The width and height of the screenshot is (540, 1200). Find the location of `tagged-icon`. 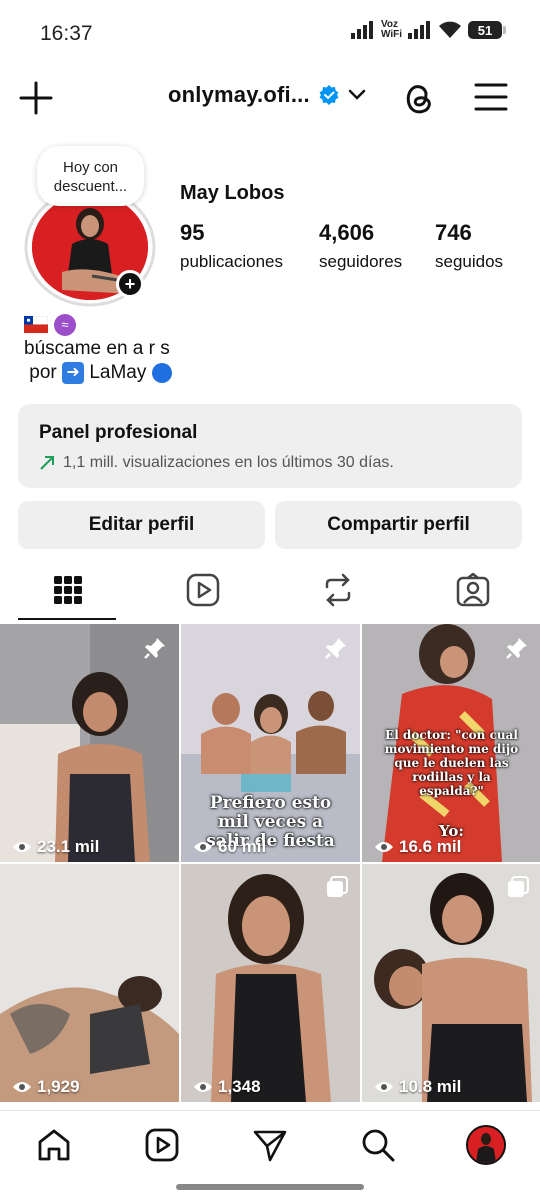

tagged-icon is located at coordinates (472, 590).